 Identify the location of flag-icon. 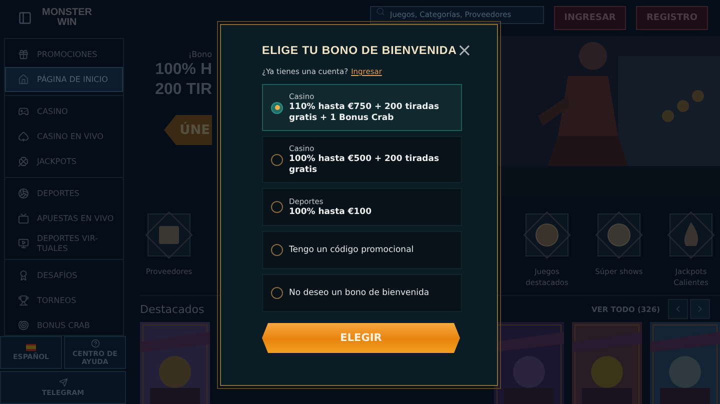
(31, 347).